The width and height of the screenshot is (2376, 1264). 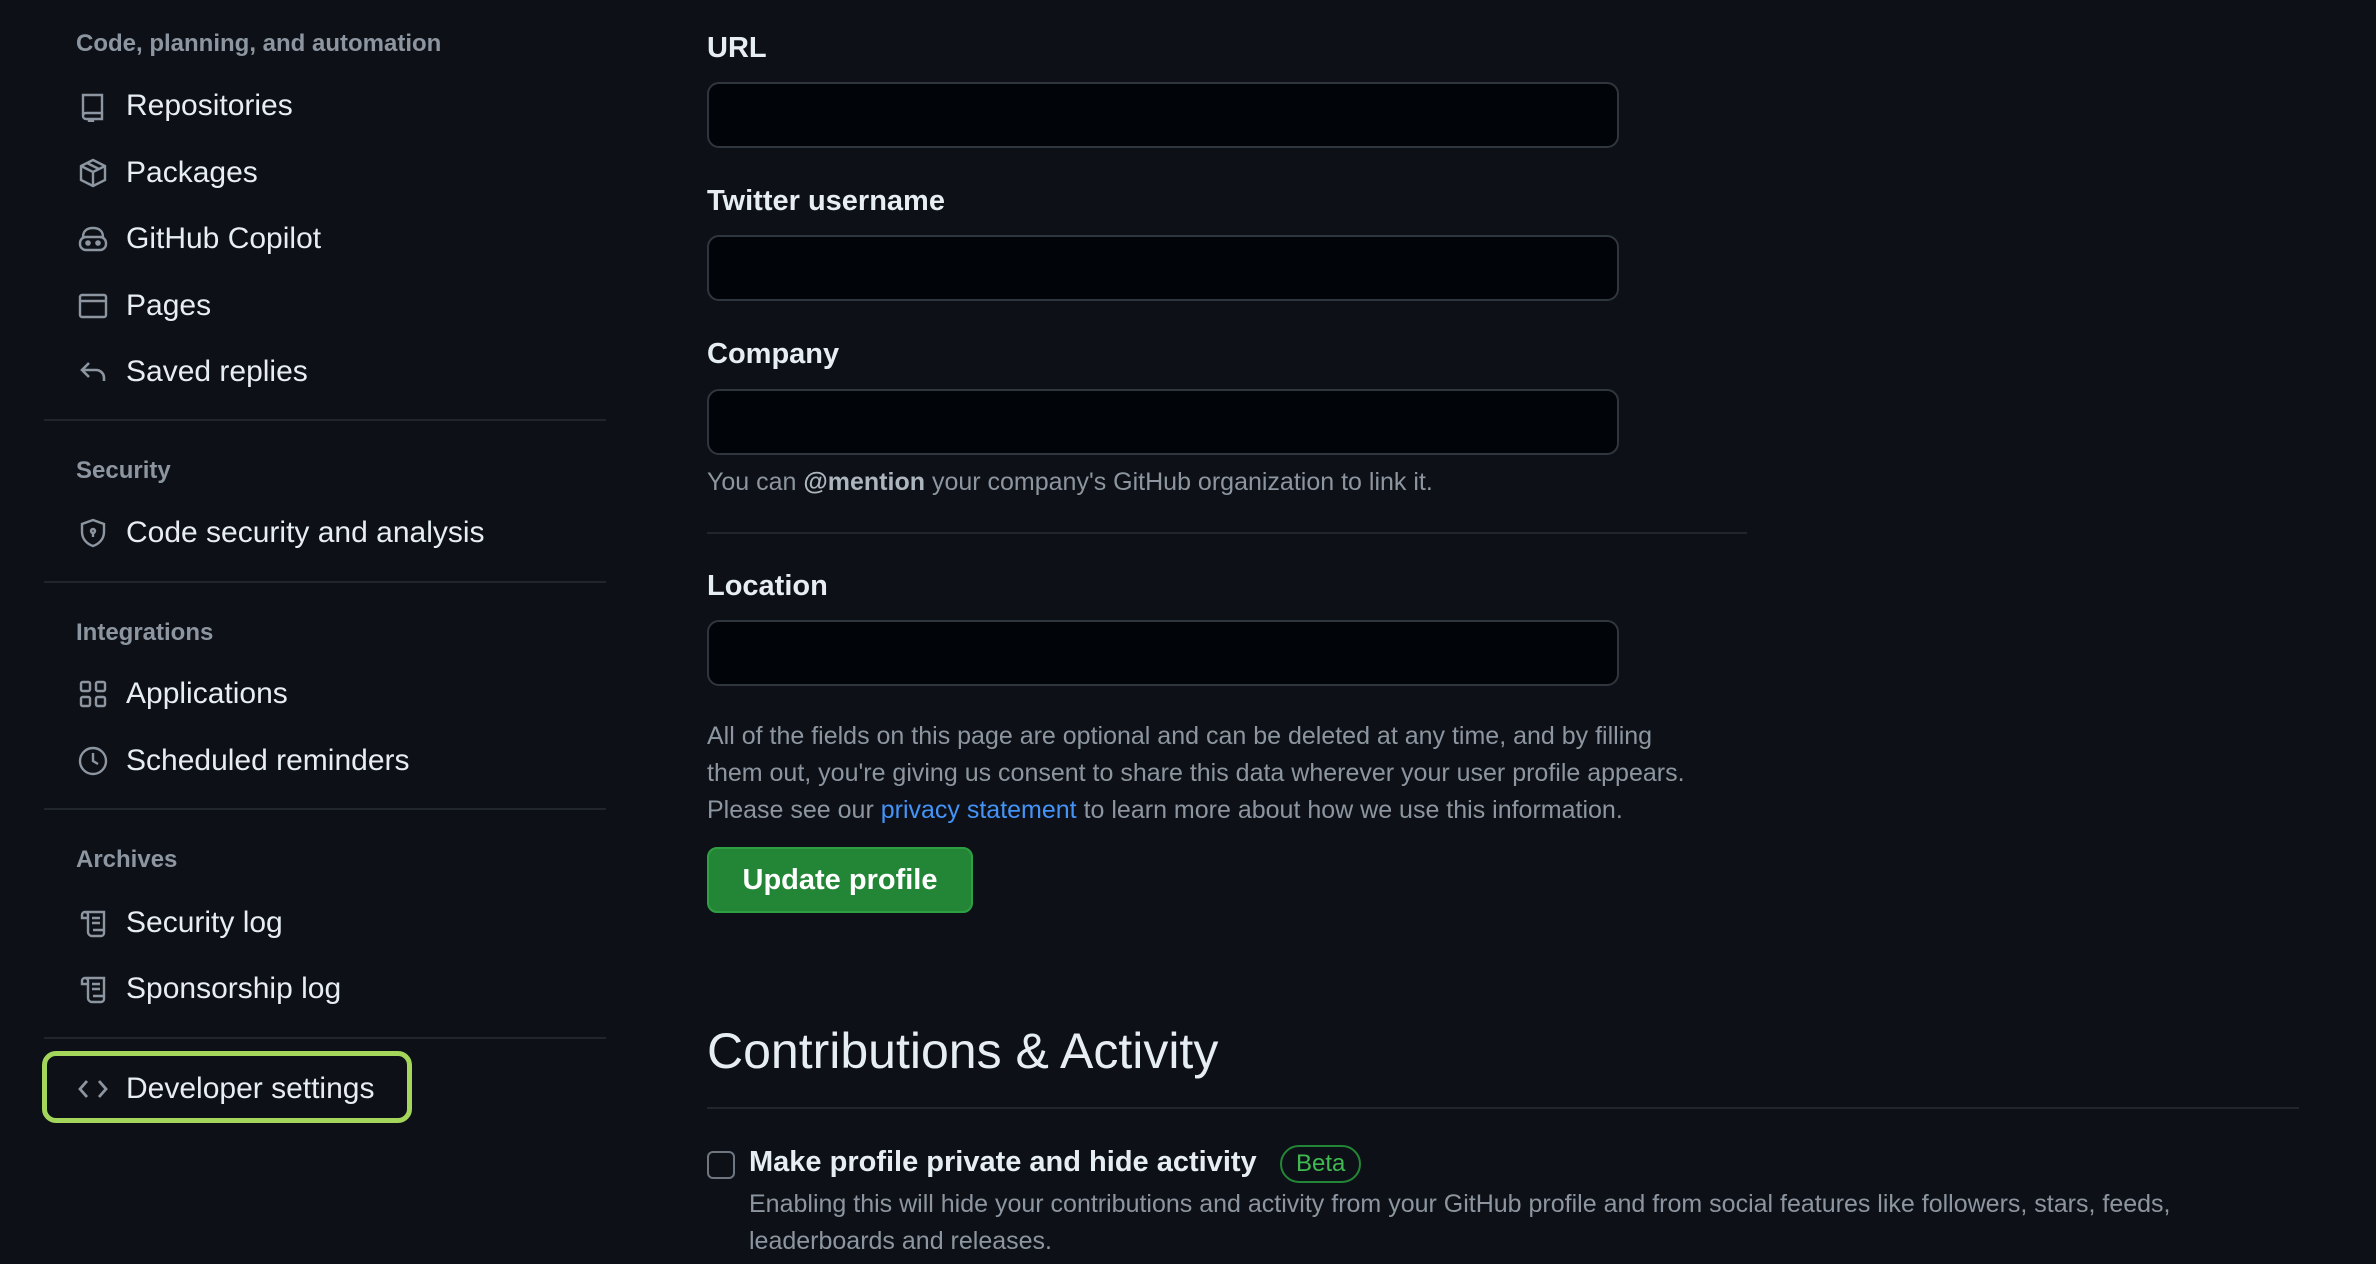 What do you see at coordinates (1163, 653) in the screenshot?
I see `location-input` at bounding box center [1163, 653].